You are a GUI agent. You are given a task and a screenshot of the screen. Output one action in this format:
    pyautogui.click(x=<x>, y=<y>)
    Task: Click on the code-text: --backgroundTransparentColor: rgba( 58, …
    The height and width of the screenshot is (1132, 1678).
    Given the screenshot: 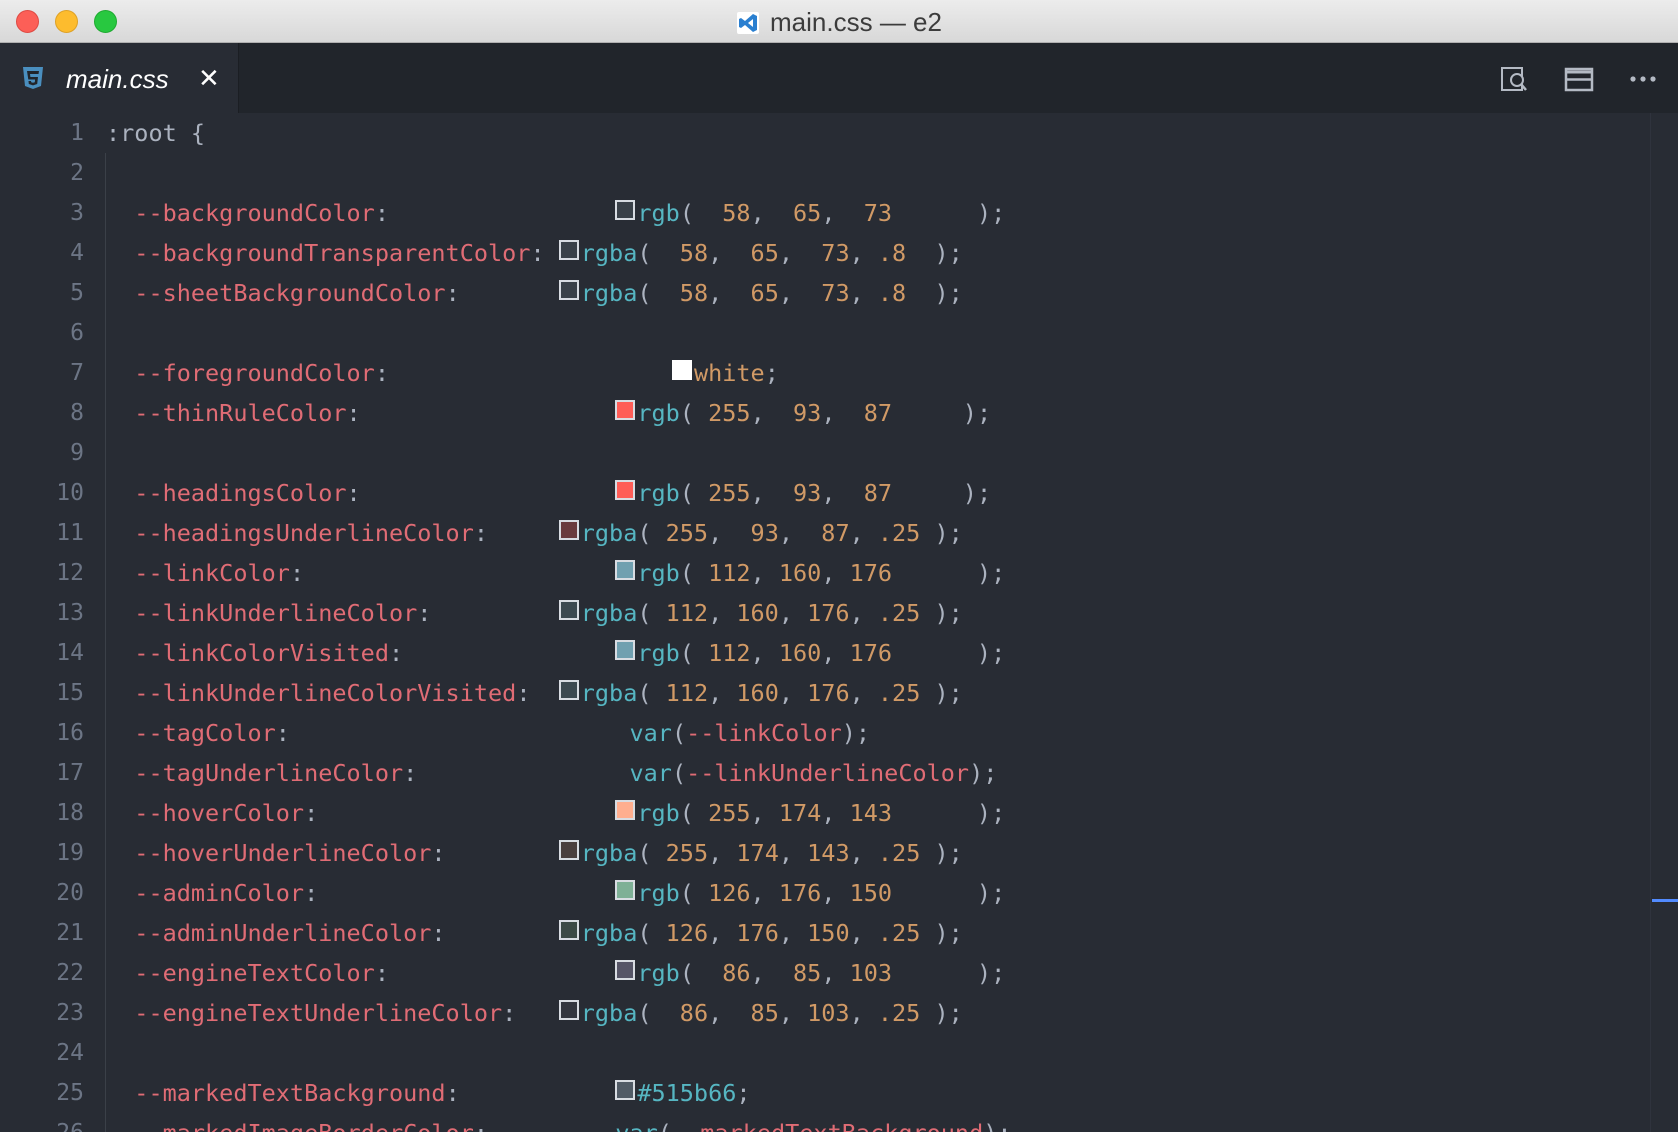 What is the action you would take?
    pyautogui.click(x=534, y=253)
    